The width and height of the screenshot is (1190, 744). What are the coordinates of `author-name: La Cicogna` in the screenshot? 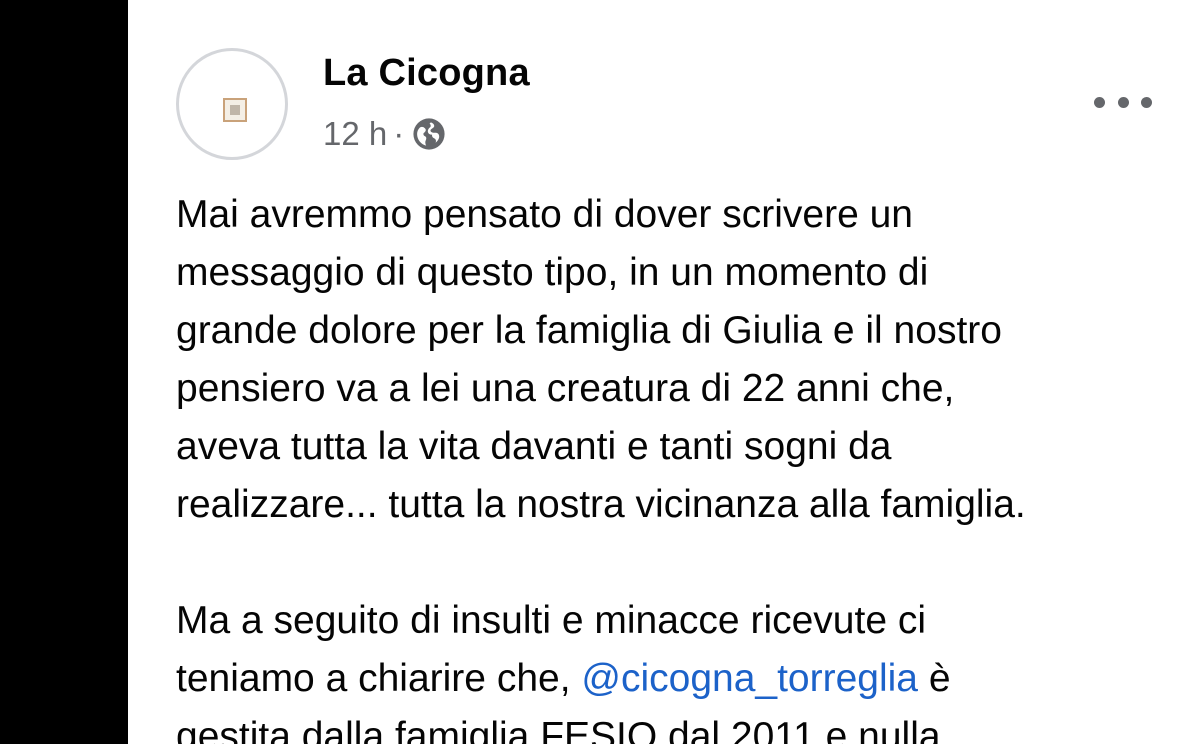 It's located at (426, 73).